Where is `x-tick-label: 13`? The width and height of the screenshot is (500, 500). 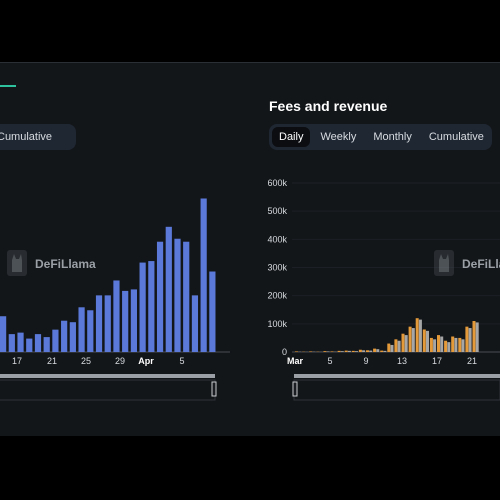
x-tick-label: 13 is located at coordinates (402, 361).